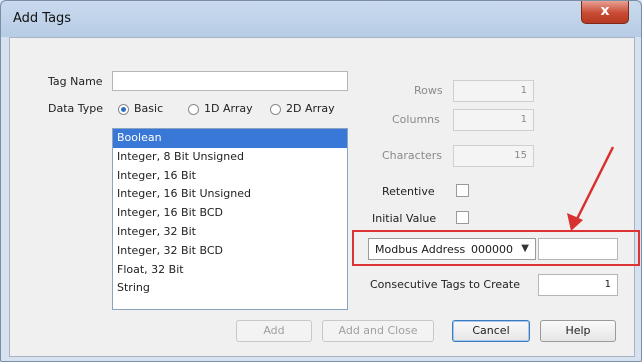 This screenshot has height=362, width=642. I want to click on radio-1d-array, so click(193, 109).